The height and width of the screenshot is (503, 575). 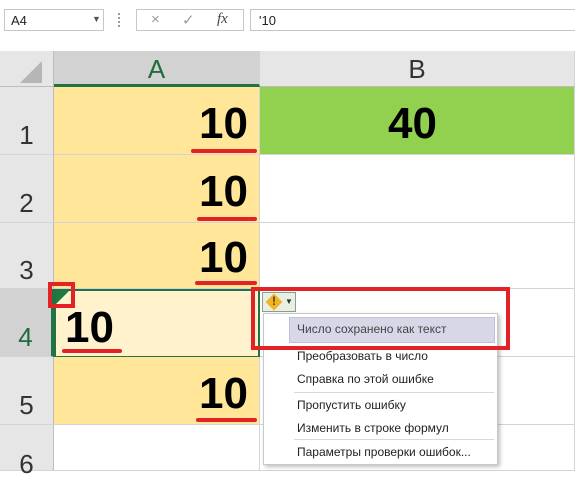 What do you see at coordinates (54, 20) in the screenshot?
I see `name-box: A4 ▼` at bounding box center [54, 20].